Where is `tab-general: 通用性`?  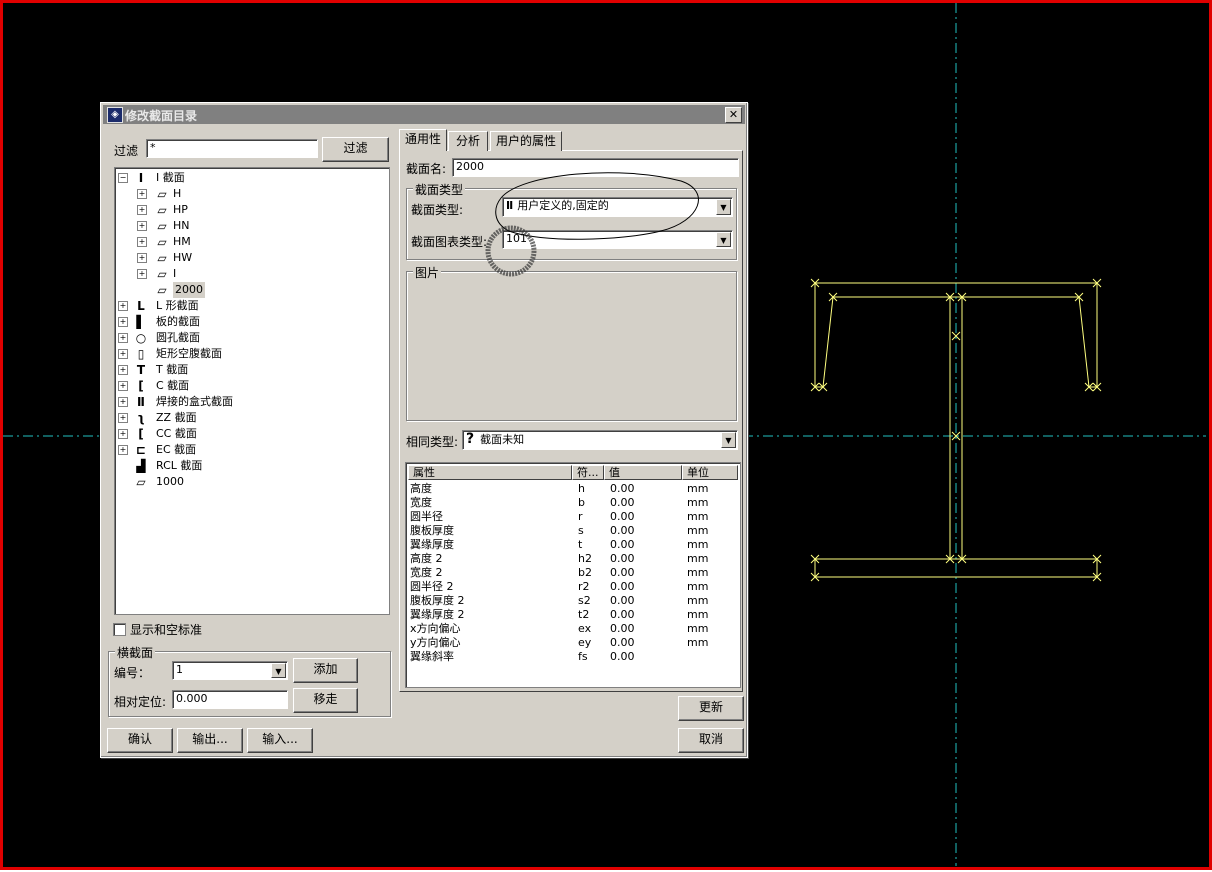 tab-general: 通用性 is located at coordinates (423, 140).